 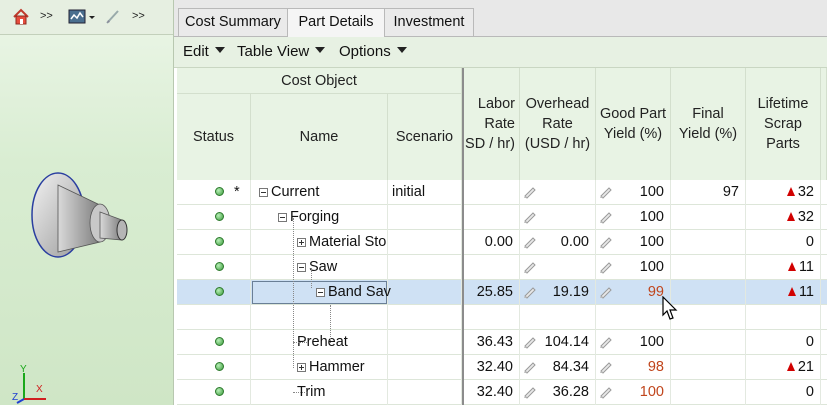 What do you see at coordinates (92, 17) in the screenshot?
I see `chevron-down-icon` at bounding box center [92, 17].